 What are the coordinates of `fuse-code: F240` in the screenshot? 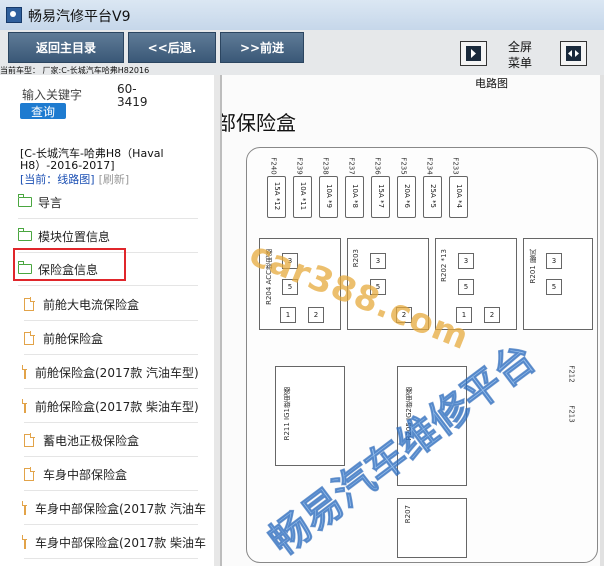 It's located at (273, 166).